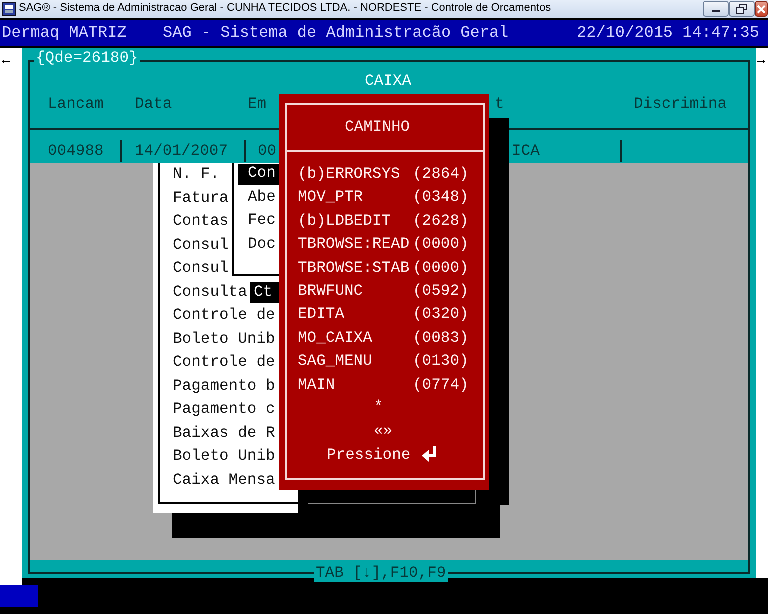  Describe the element at coordinates (668, 33) in the screenshot. I see `date-time: 22/10/2015 14:47:35` at that location.